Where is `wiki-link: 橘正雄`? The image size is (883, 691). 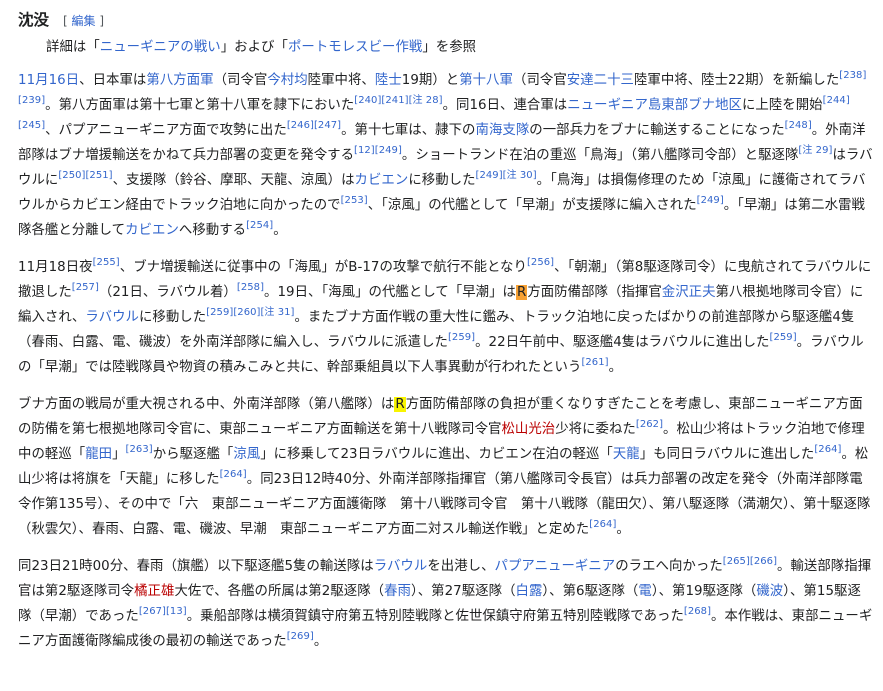
wiki-link: 橘正雄 is located at coordinates (154, 591).